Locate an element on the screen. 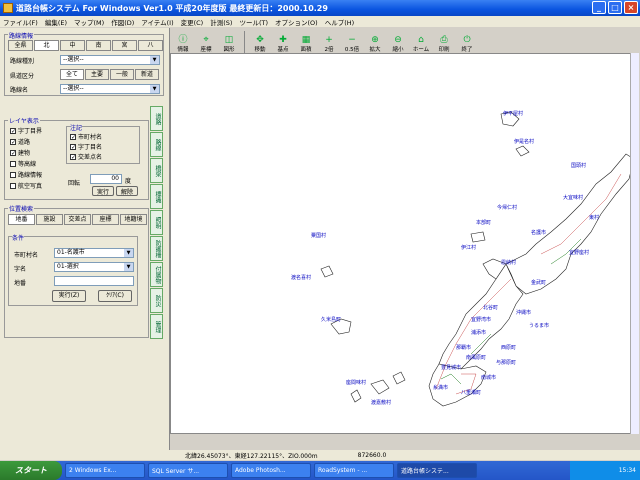 The image size is (640, 480). search-tab: 地籍境 is located at coordinates (133, 219).